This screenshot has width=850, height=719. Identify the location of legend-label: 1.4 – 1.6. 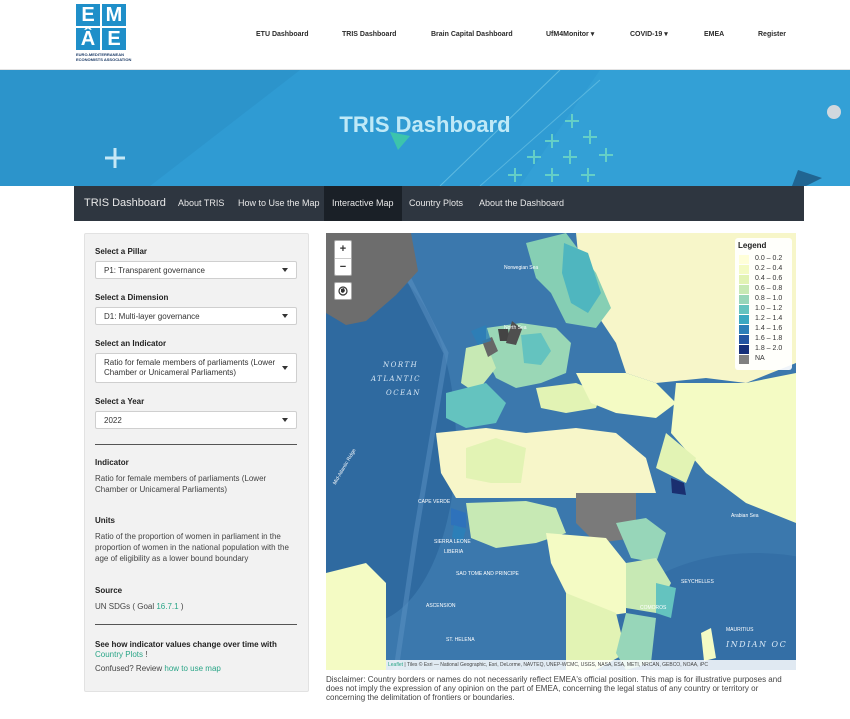
(769, 328).